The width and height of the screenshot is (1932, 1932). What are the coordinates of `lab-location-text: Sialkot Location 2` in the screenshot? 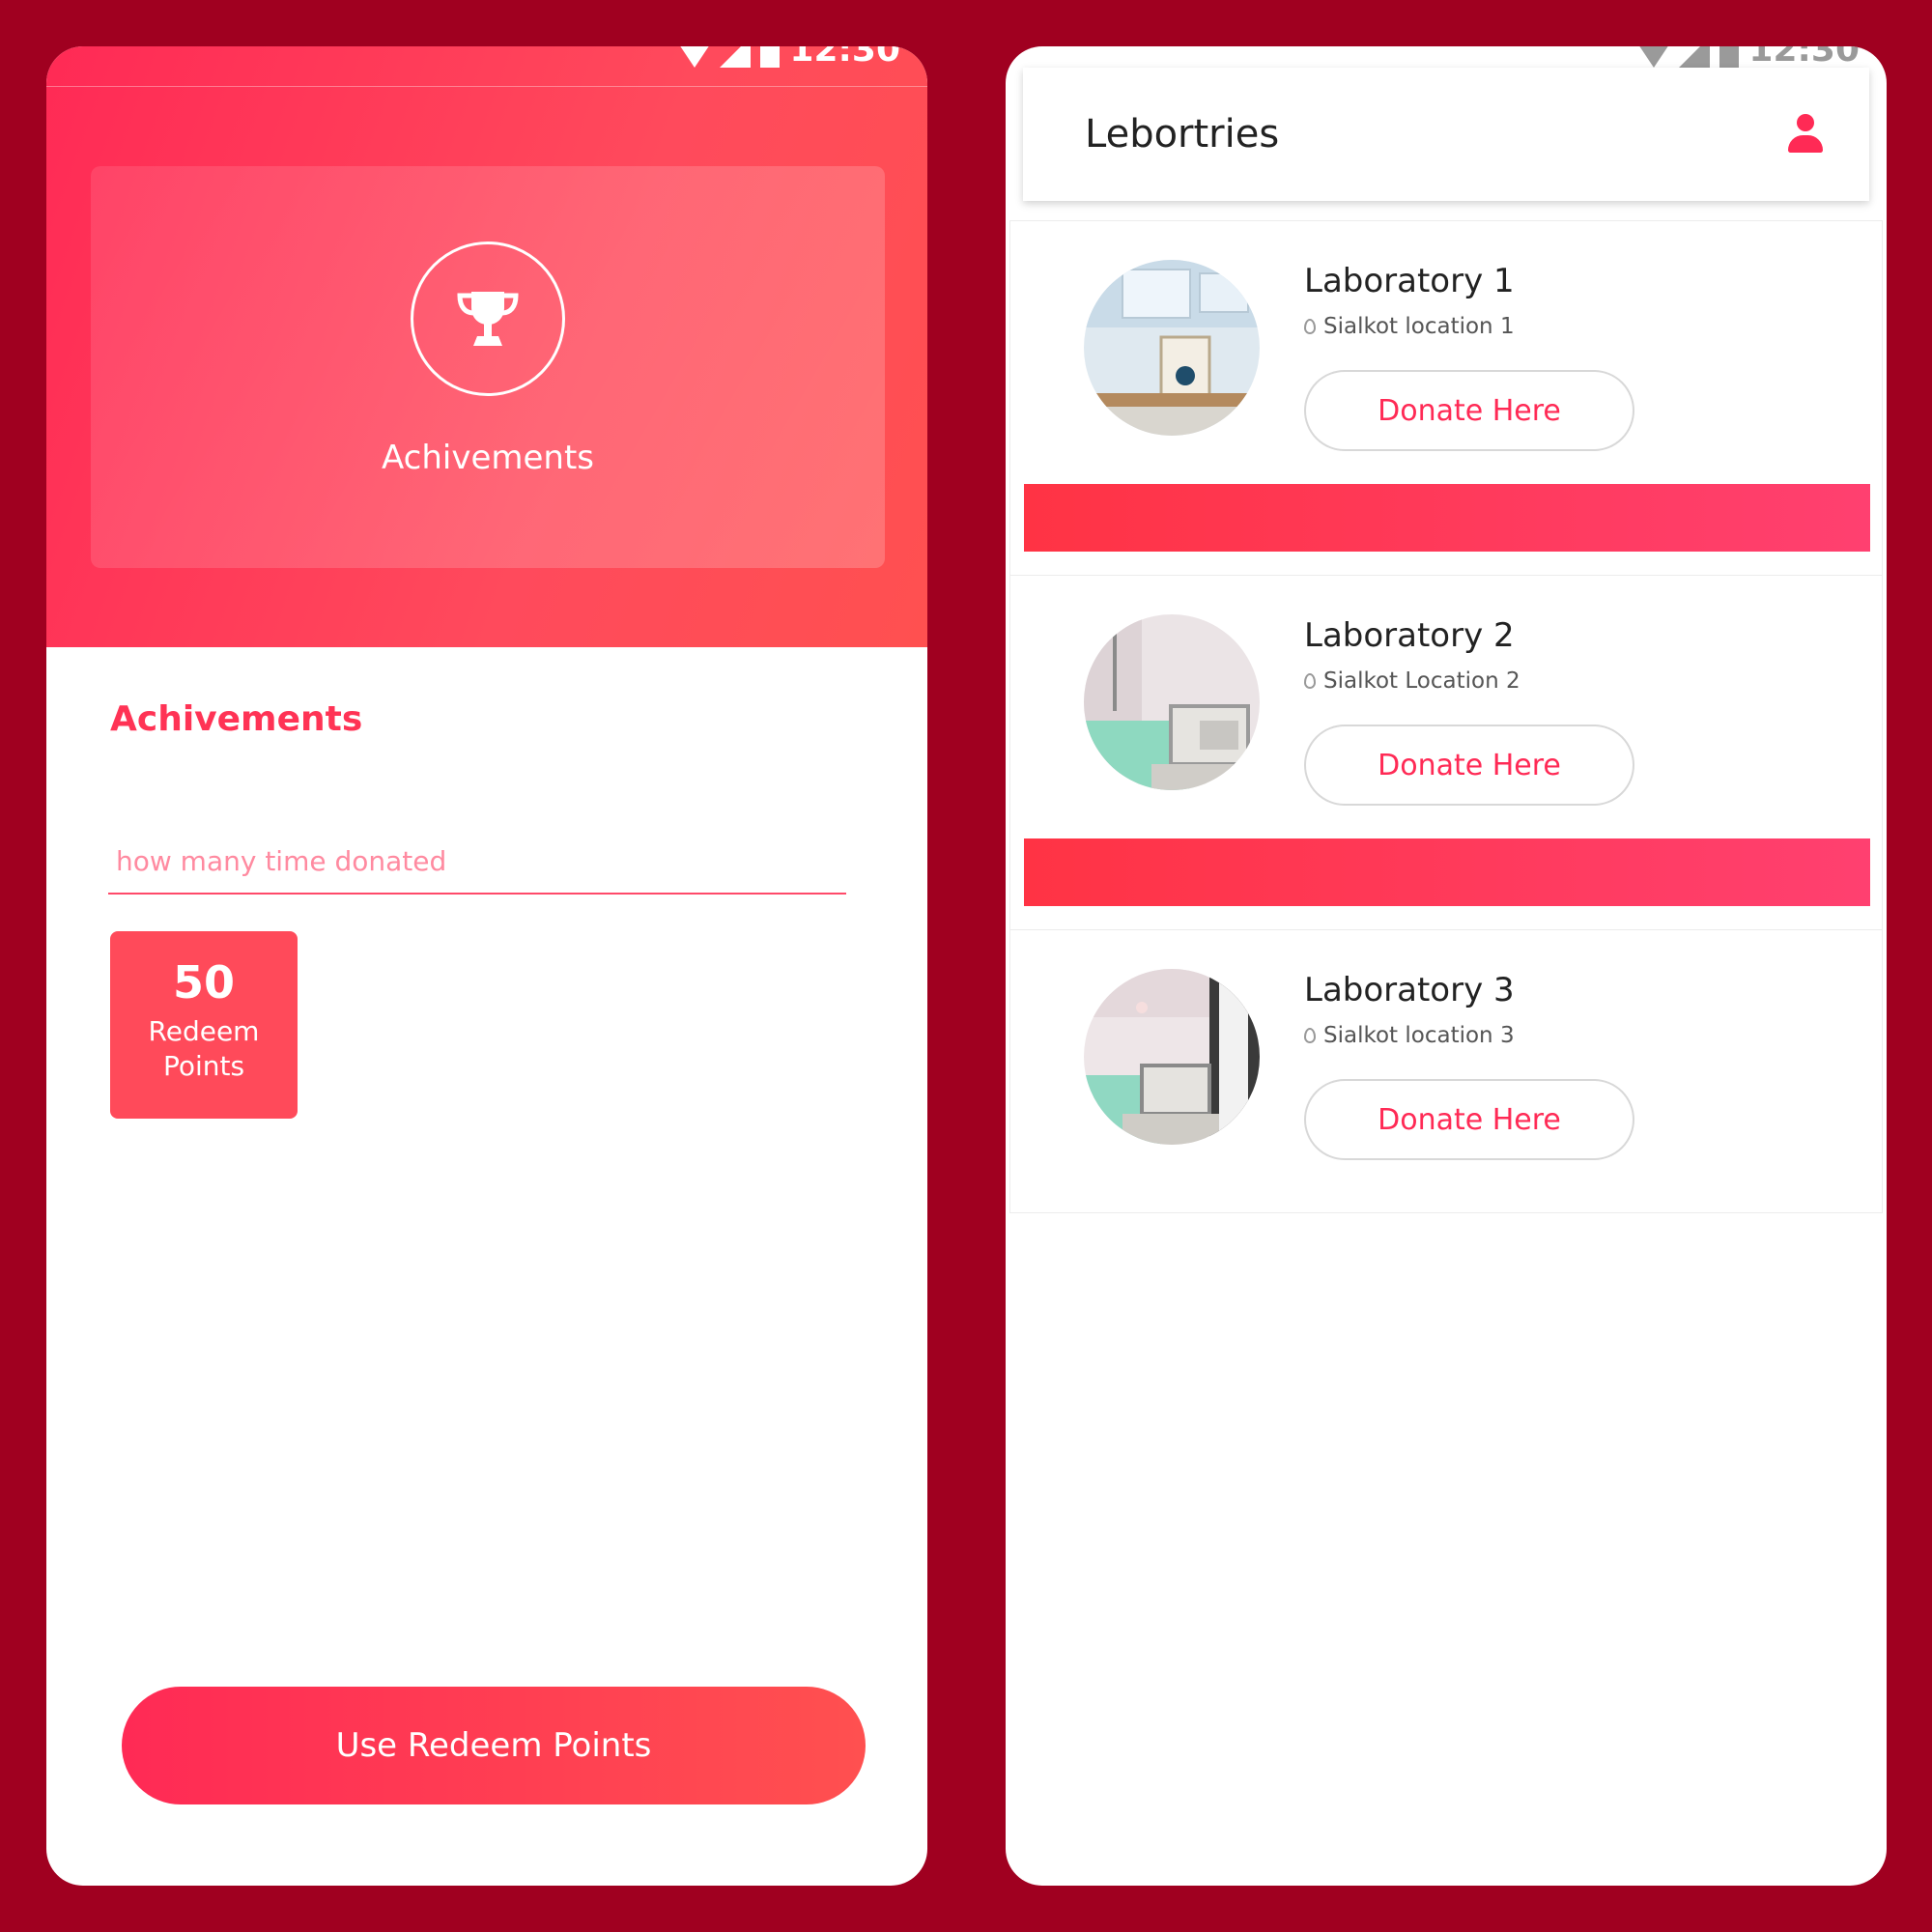 It's located at (1421, 681).